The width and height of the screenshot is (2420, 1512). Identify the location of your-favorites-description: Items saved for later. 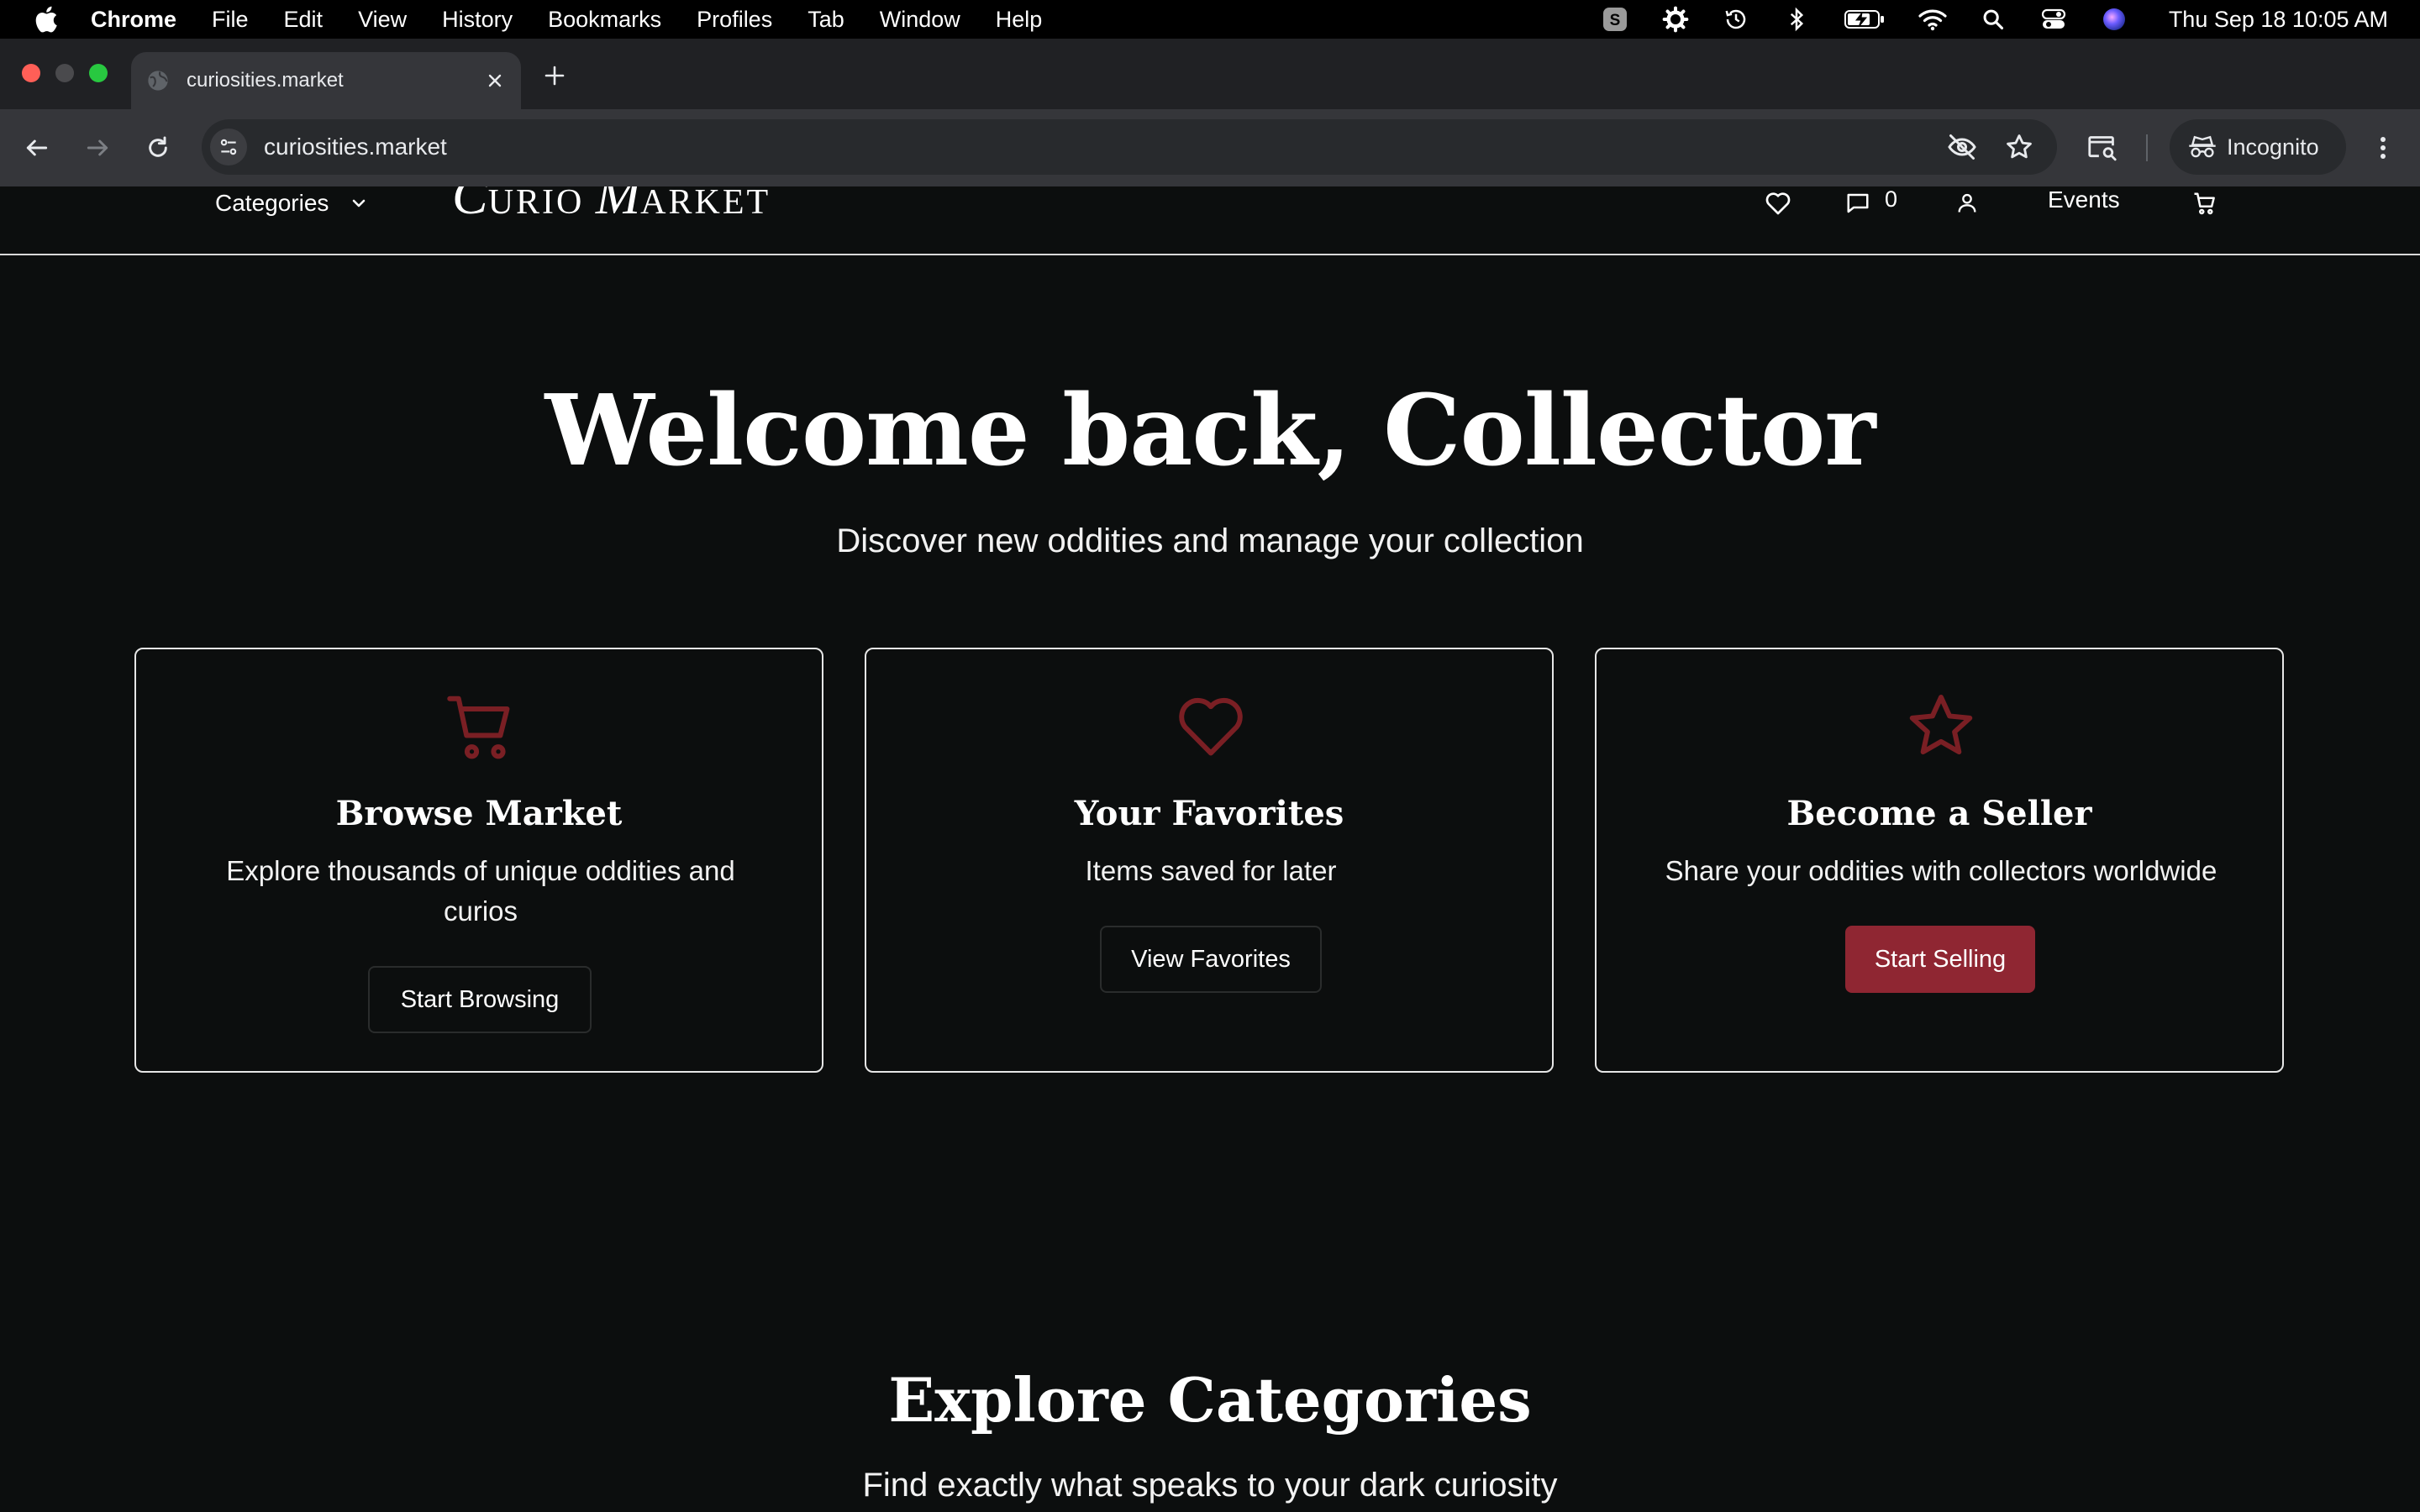
(1211, 870).